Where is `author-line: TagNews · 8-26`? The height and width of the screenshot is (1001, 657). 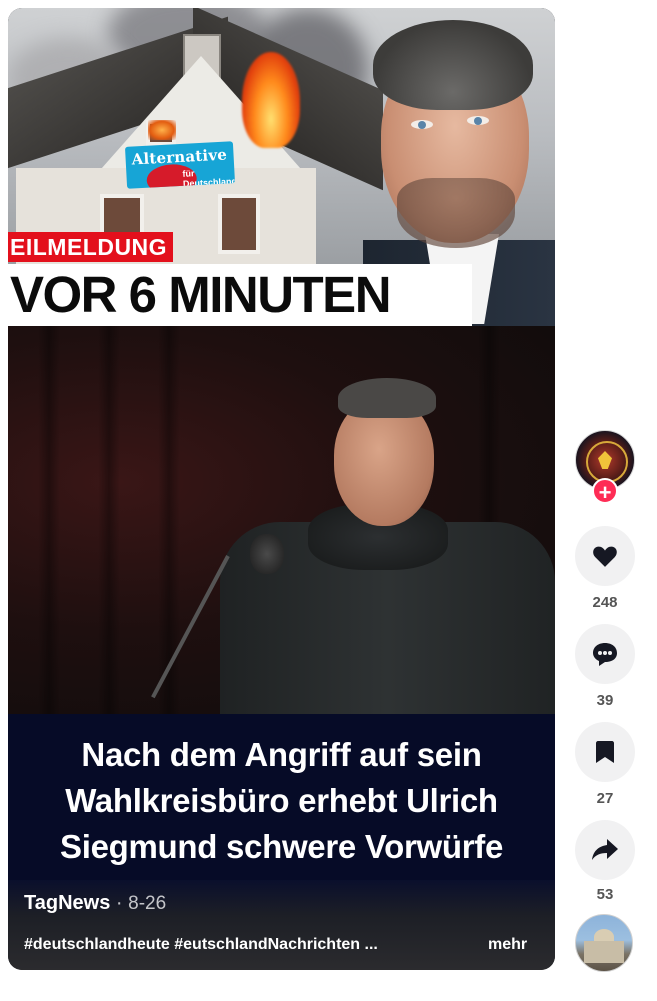 author-line: TagNews · 8-26 is located at coordinates (95, 903).